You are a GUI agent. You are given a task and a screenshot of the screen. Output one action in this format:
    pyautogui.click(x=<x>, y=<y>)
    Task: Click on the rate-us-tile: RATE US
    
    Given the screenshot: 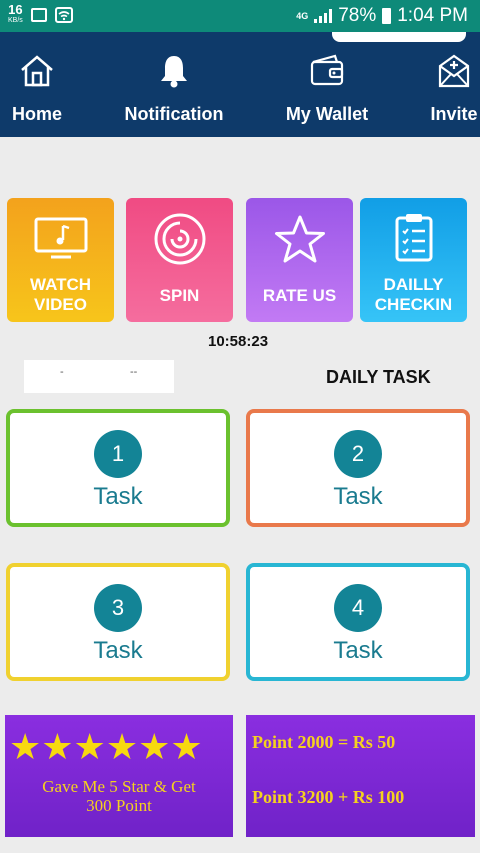 What is the action you would take?
    pyautogui.click(x=299, y=260)
    